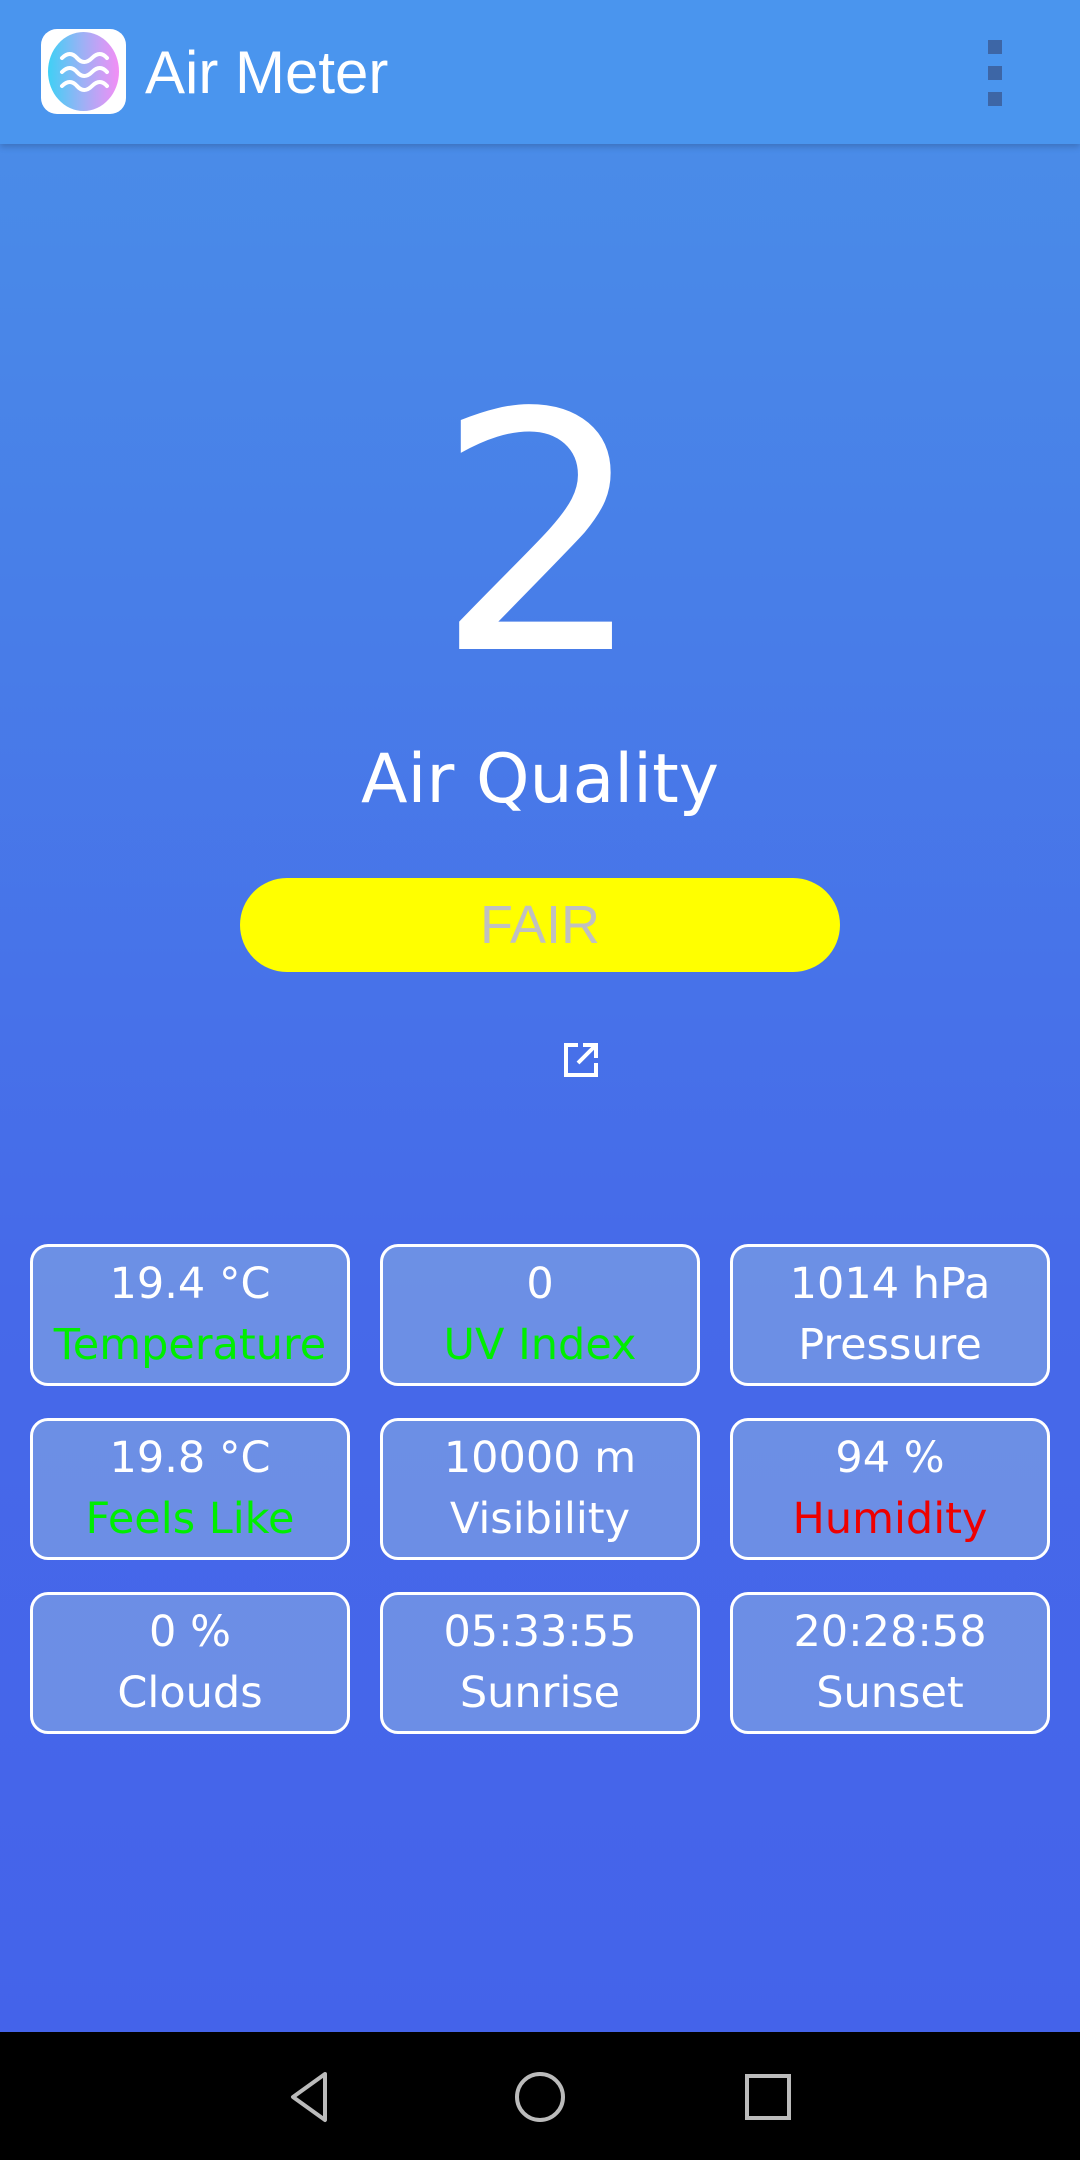 Image resolution: width=1080 pixels, height=2160 pixels. I want to click on aqi-status-text: FAIR, so click(540, 925).